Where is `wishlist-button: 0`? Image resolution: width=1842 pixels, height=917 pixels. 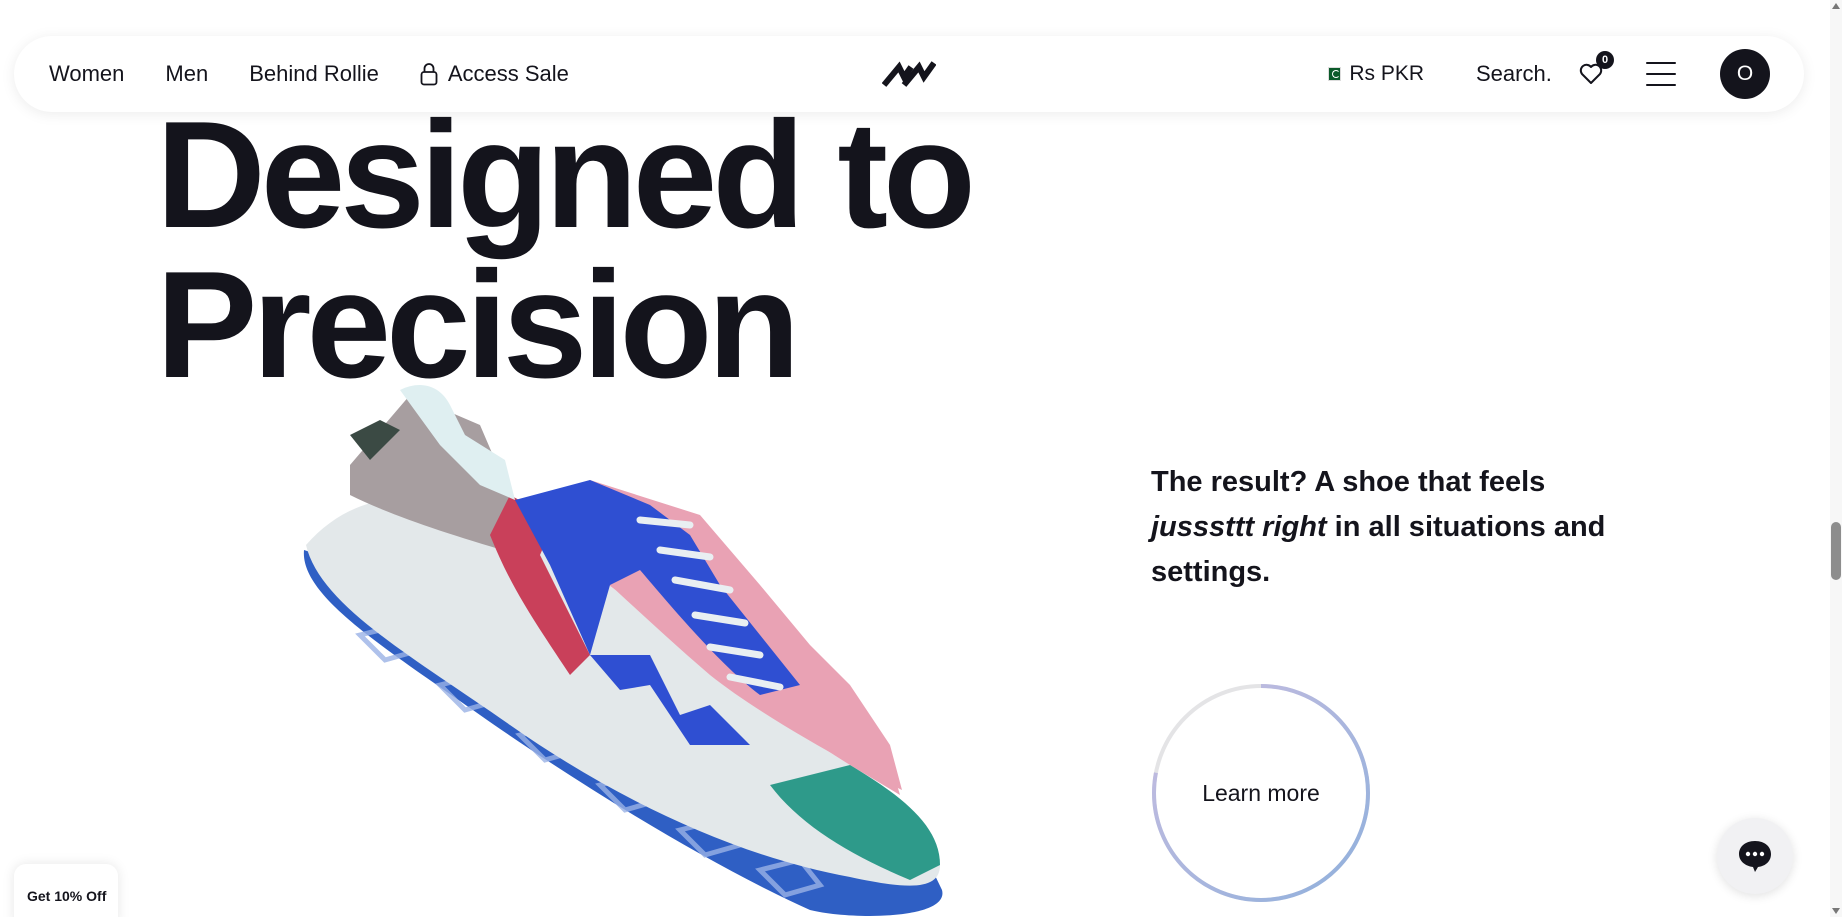 wishlist-button: 0 is located at coordinates (1596, 69).